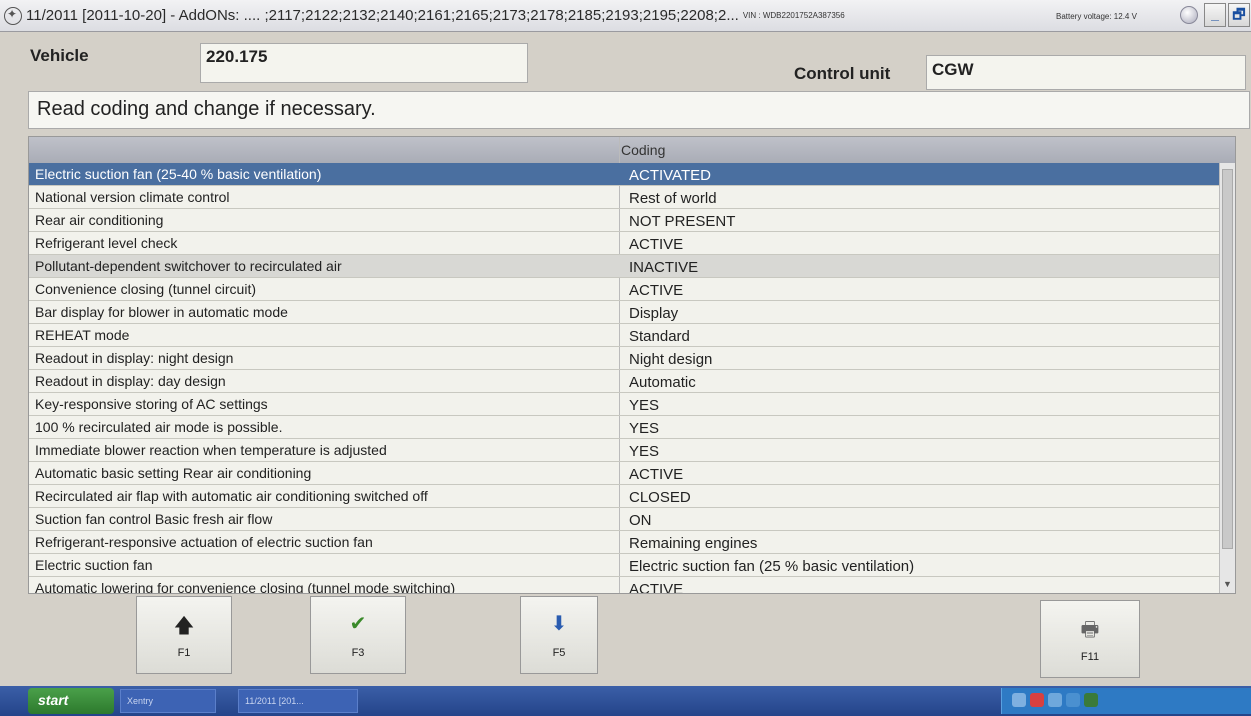 The width and height of the screenshot is (1251, 716). What do you see at coordinates (130, 381) in the screenshot?
I see `row-name: Readout in display: day design` at bounding box center [130, 381].